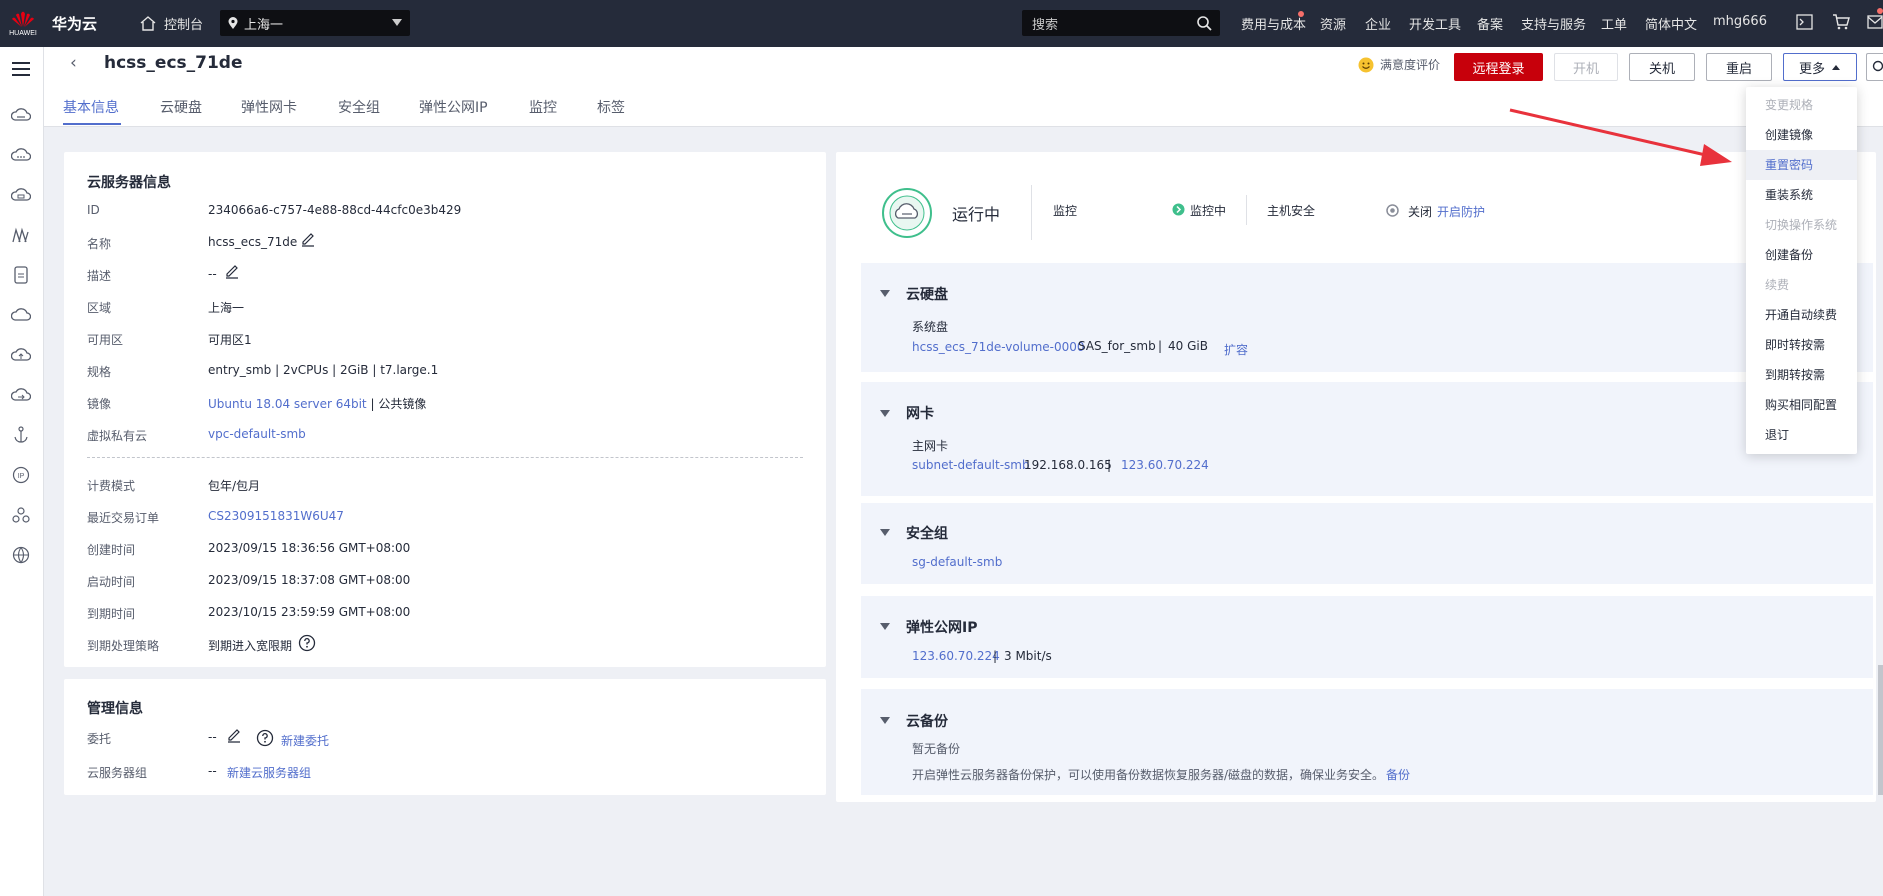 The image size is (1883, 896). What do you see at coordinates (1065, 211) in the screenshot?
I see `monitor-label: 监控` at bounding box center [1065, 211].